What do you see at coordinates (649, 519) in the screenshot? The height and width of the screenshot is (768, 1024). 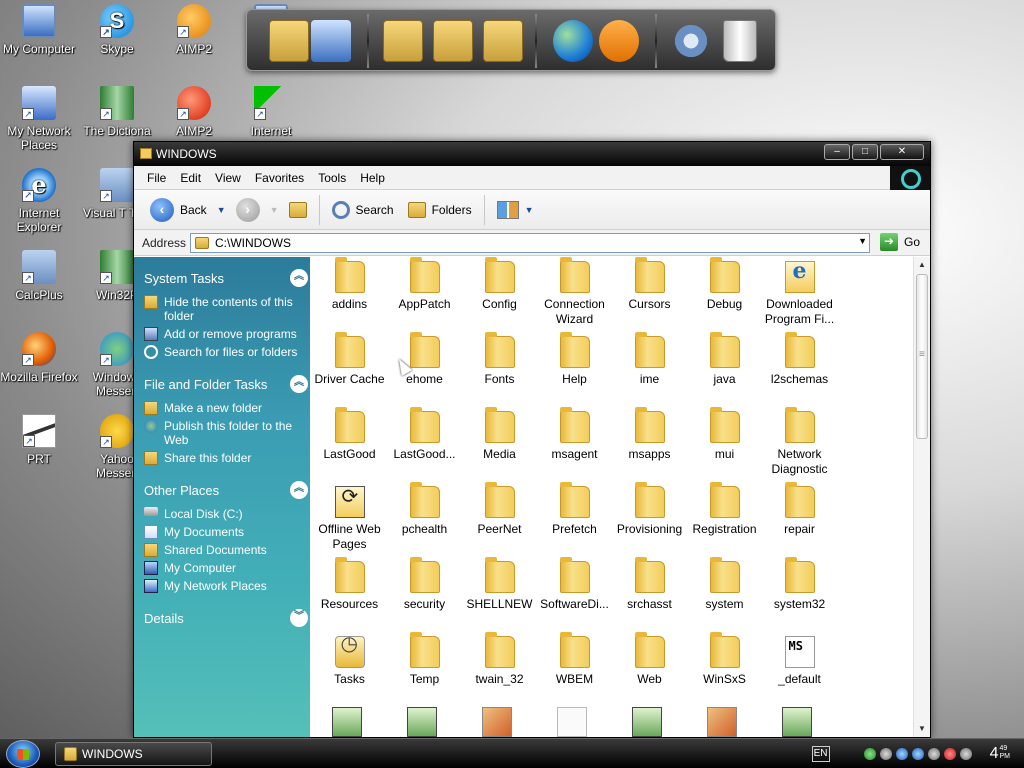 I see `file-item: Provisioning` at bounding box center [649, 519].